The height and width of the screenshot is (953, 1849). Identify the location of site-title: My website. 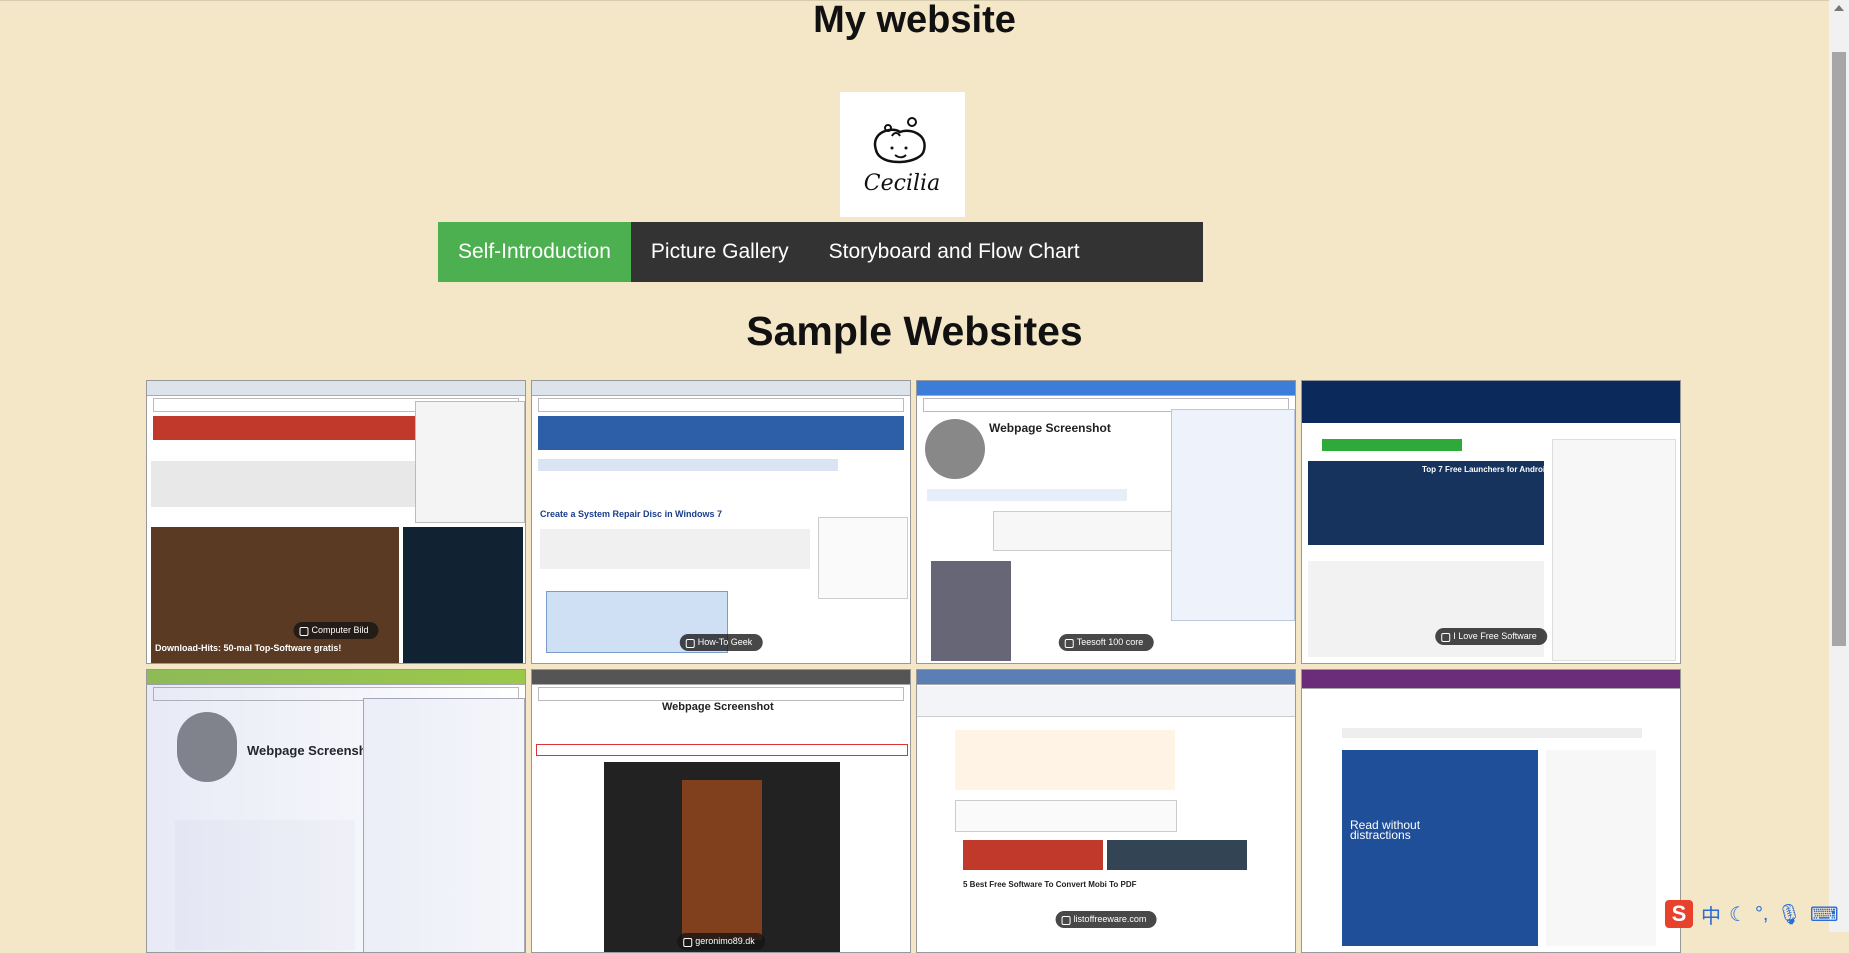
(914, 20).